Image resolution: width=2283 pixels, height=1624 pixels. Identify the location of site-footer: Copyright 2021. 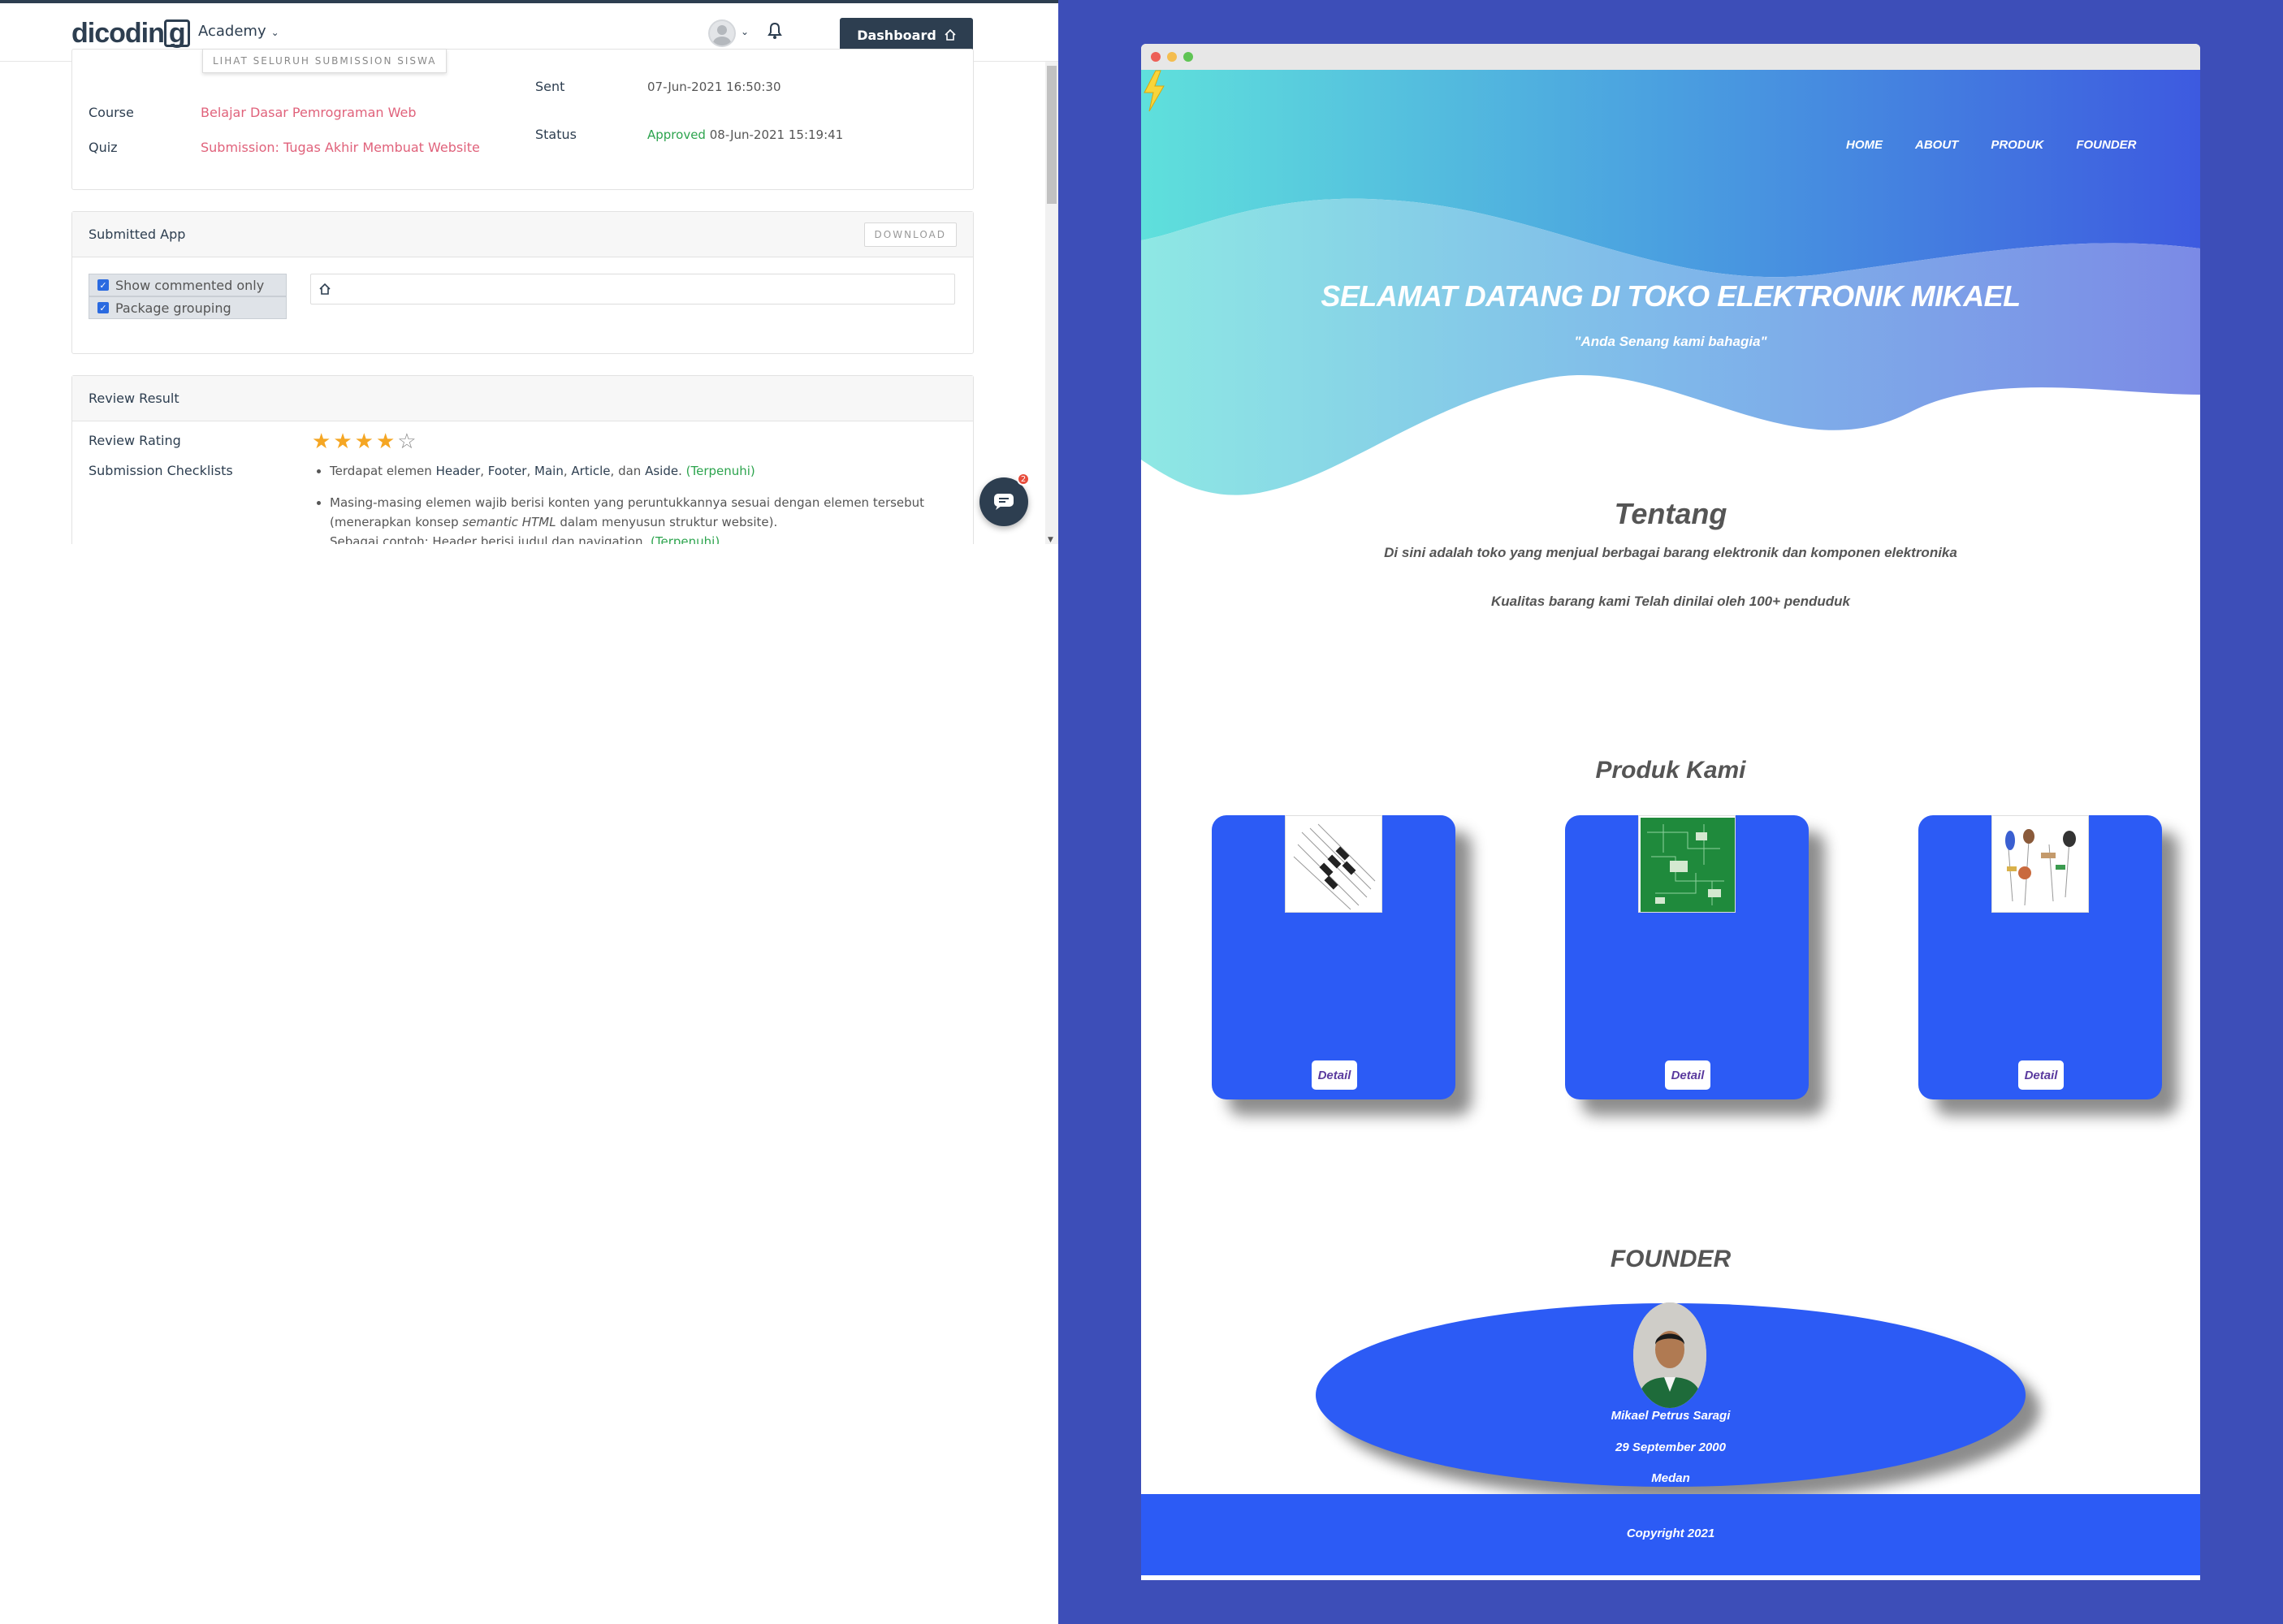
(1671, 1535).